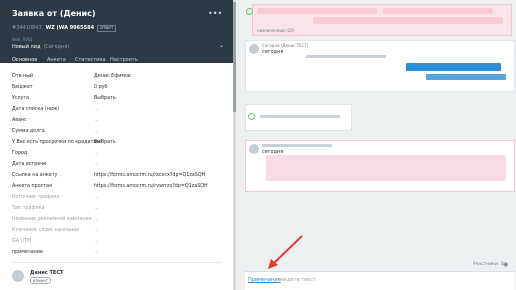  What do you see at coordinates (57, 142) in the screenshot?
I see `field-label: У Вас есть просрочки по кредитам?` at bounding box center [57, 142].